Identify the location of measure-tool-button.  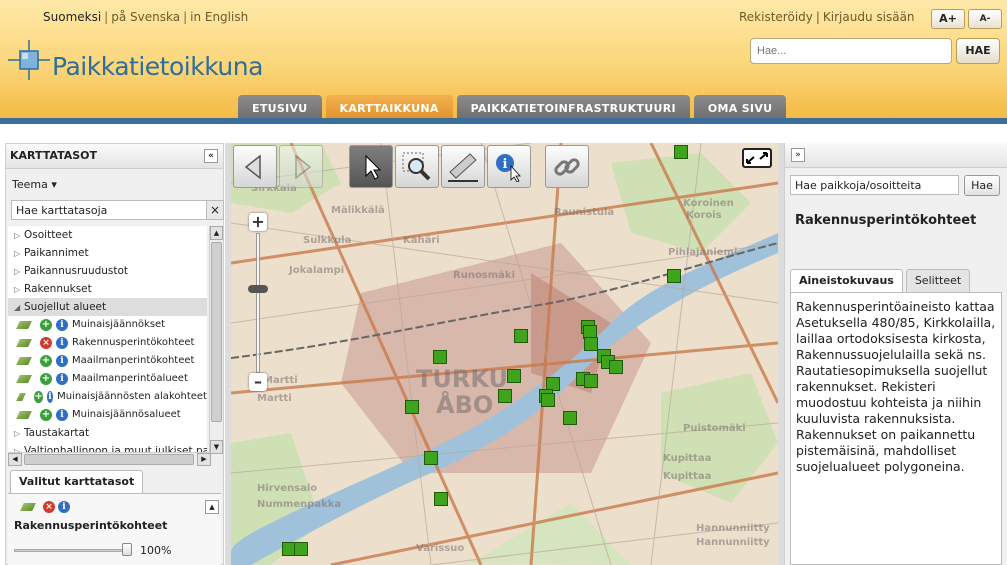
(463, 166).